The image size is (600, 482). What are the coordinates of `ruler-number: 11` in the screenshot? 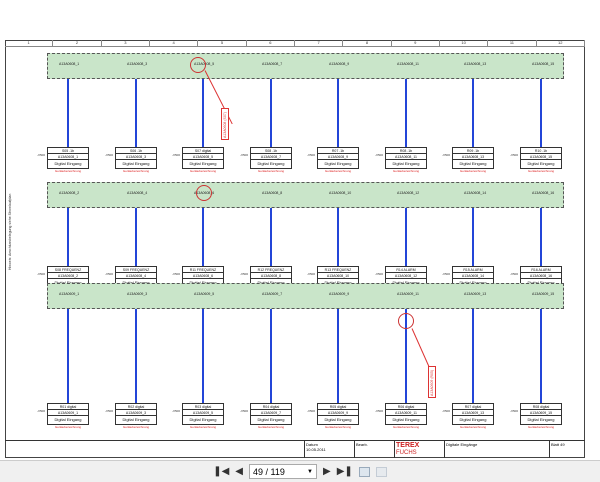 It's located at (512, 43).